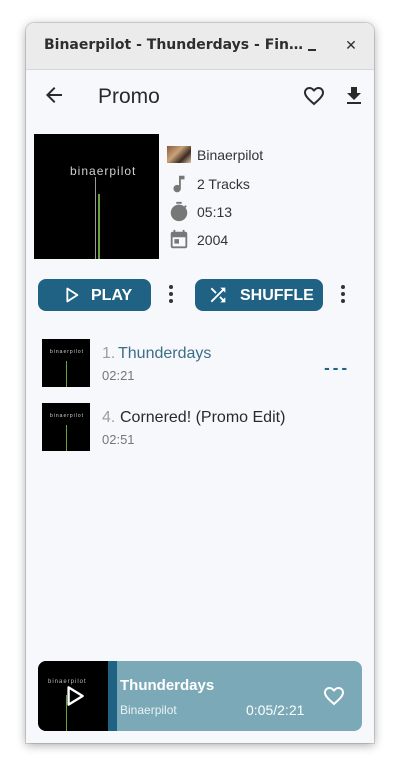 This screenshot has width=400, height=772. I want to click on close-icon: ✕, so click(351, 46).